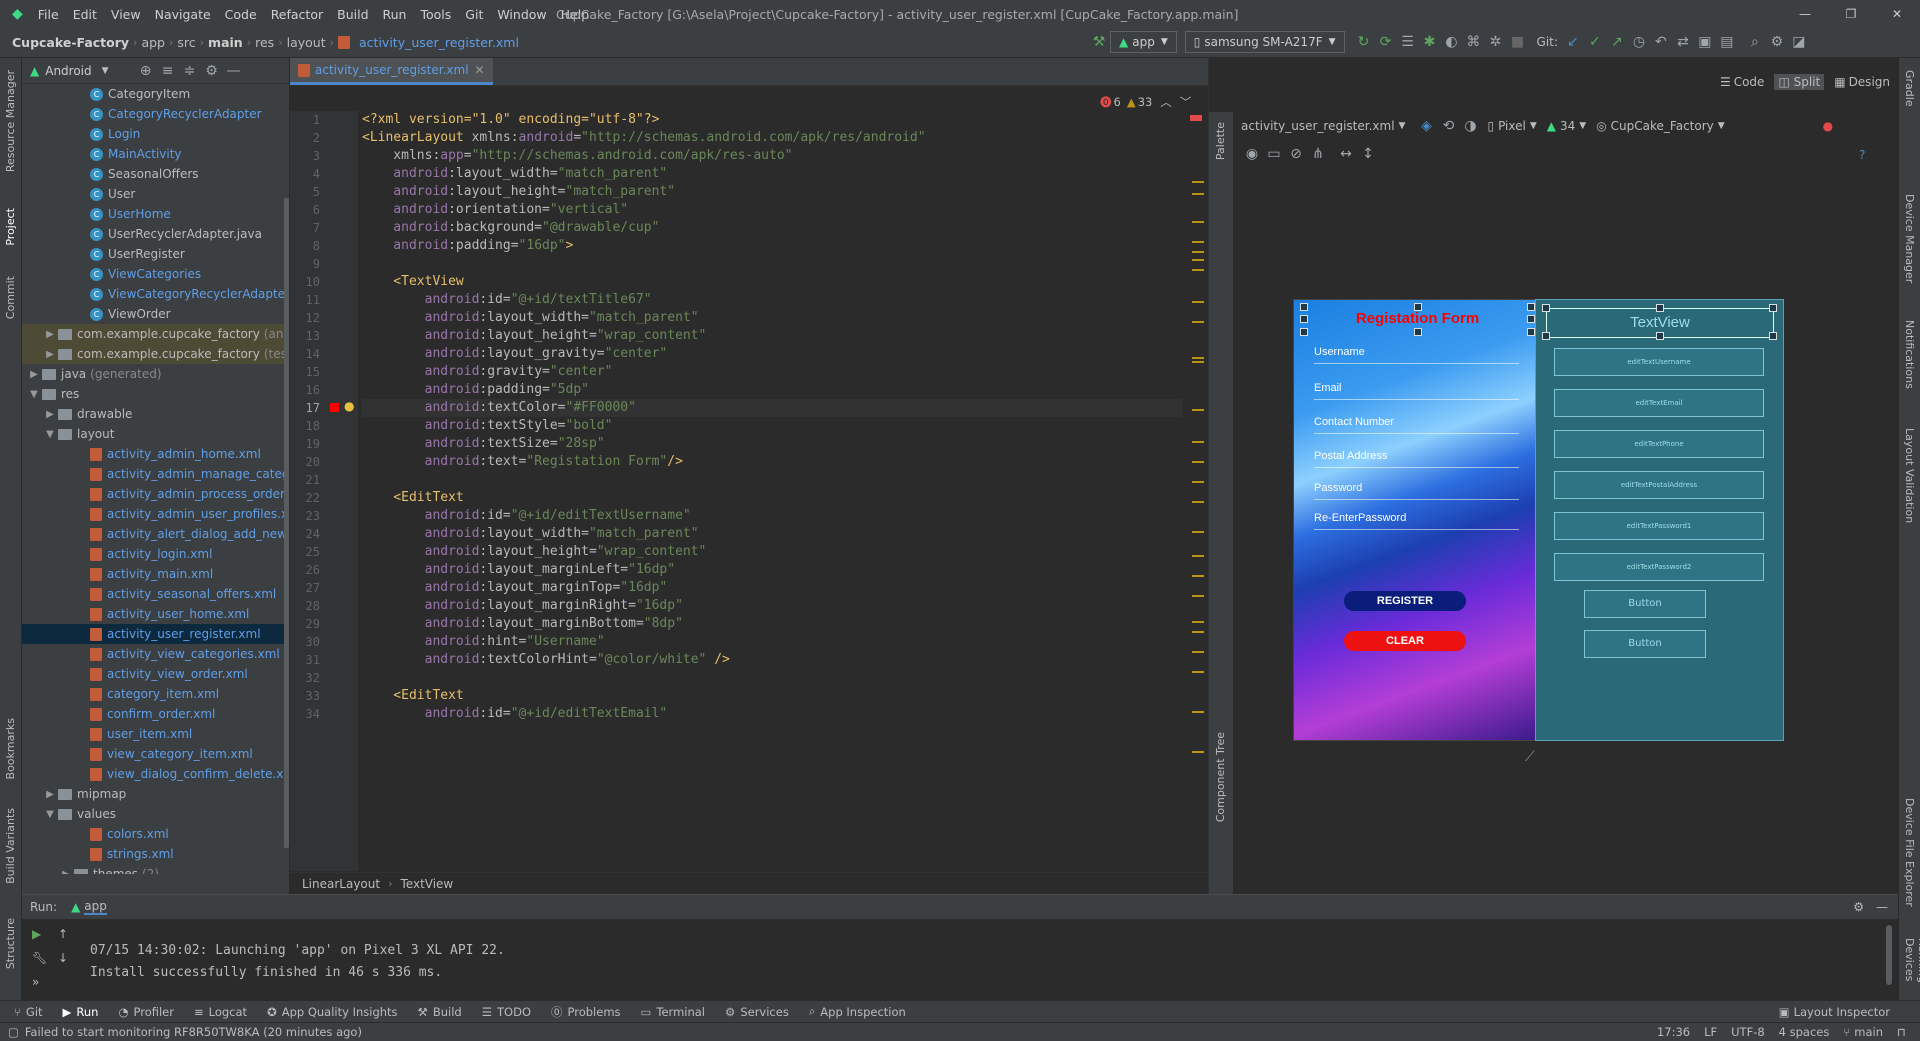  What do you see at coordinates (10, 121) in the screenshot?
I see `tool-resource-manager: Resource Manager` at bounding box center [10, 121].